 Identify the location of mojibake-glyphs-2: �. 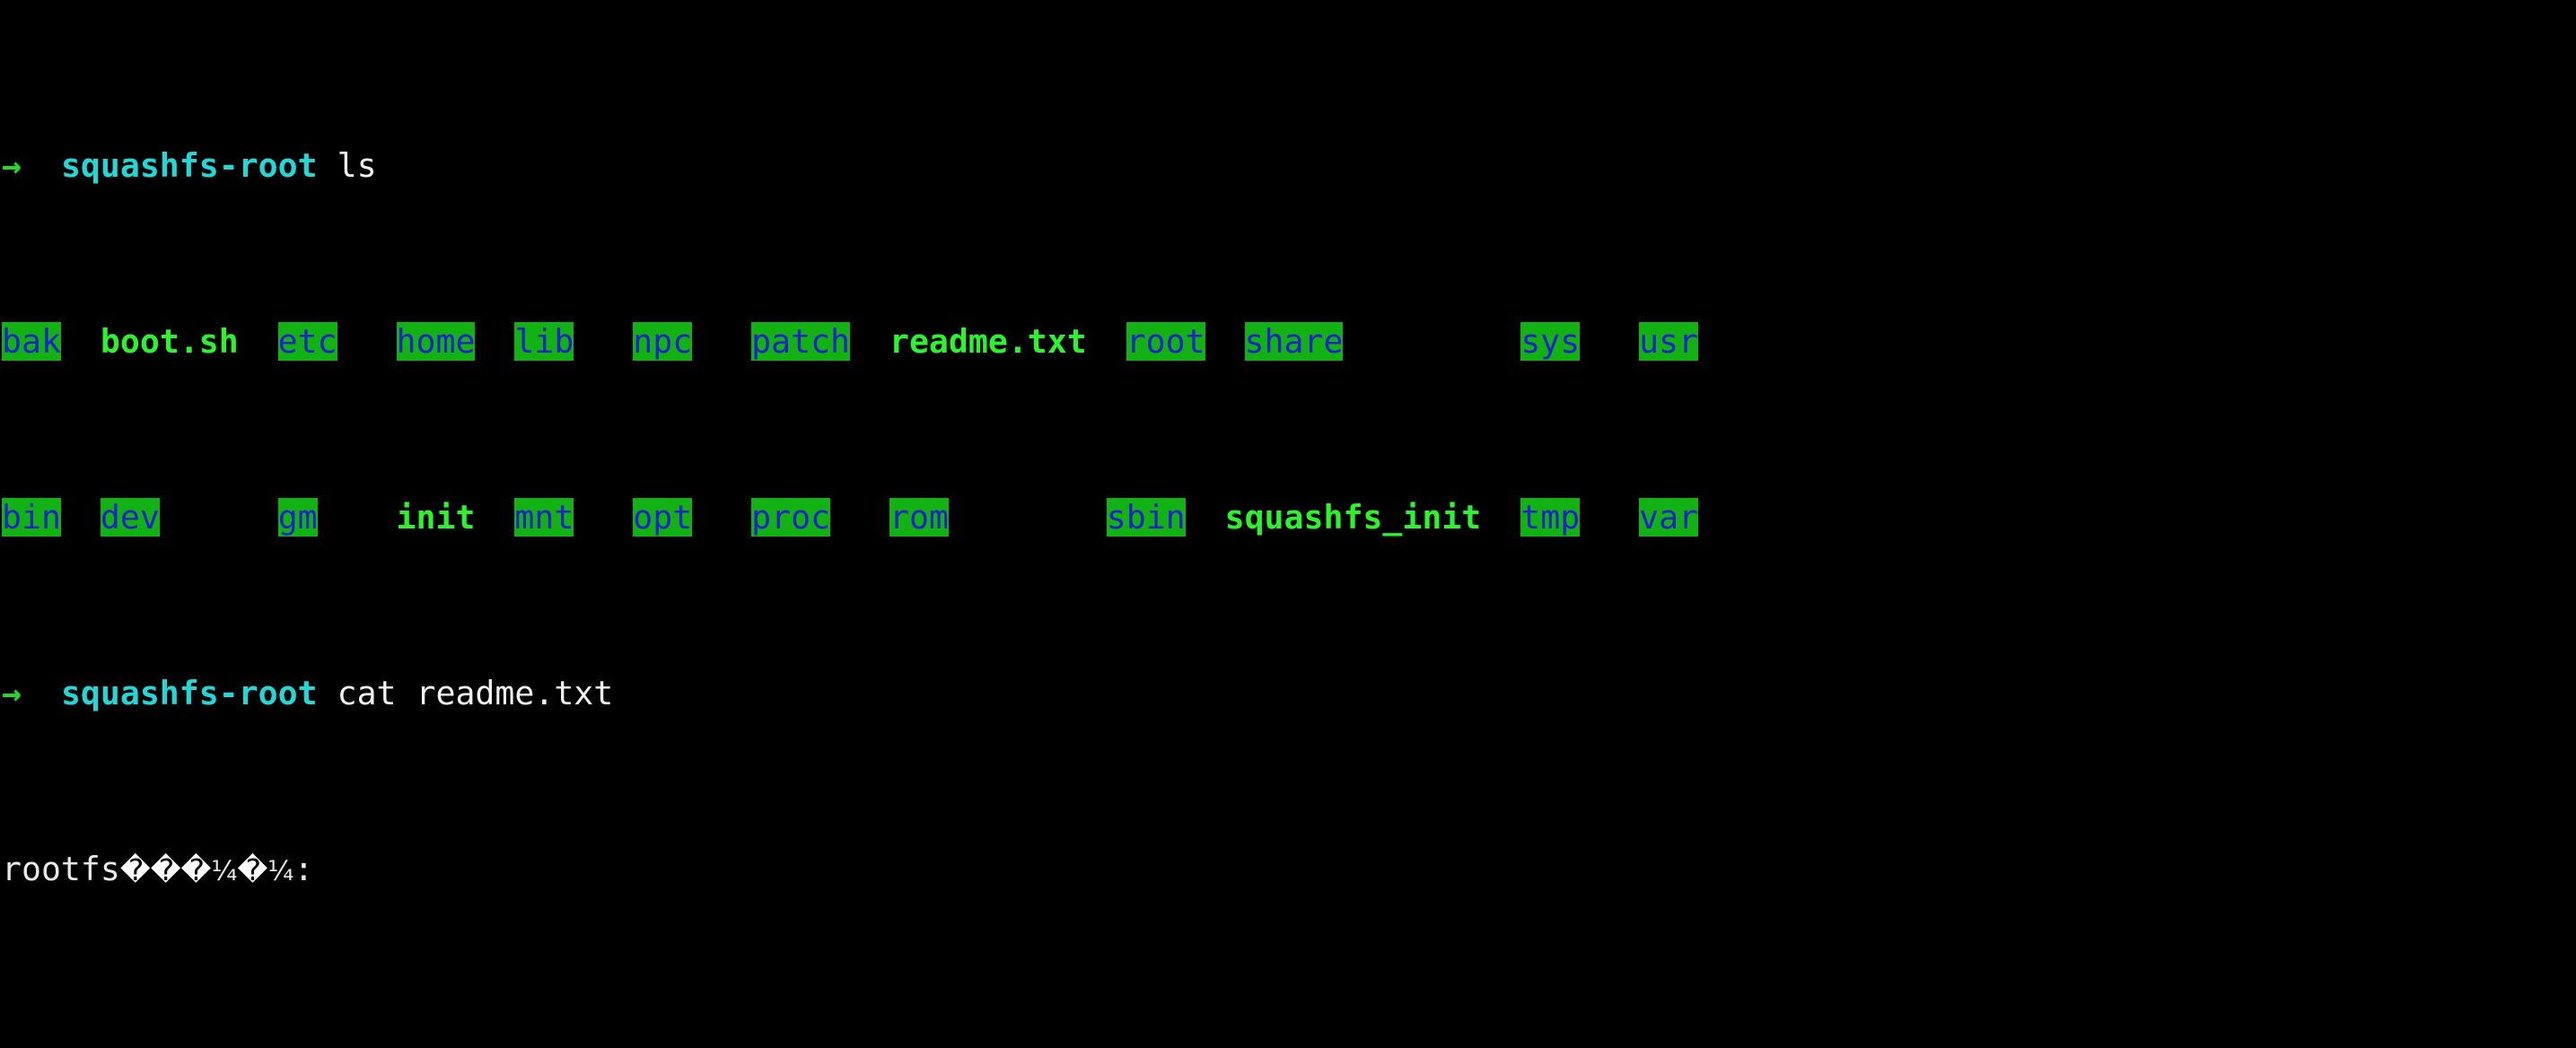
(252, 870).